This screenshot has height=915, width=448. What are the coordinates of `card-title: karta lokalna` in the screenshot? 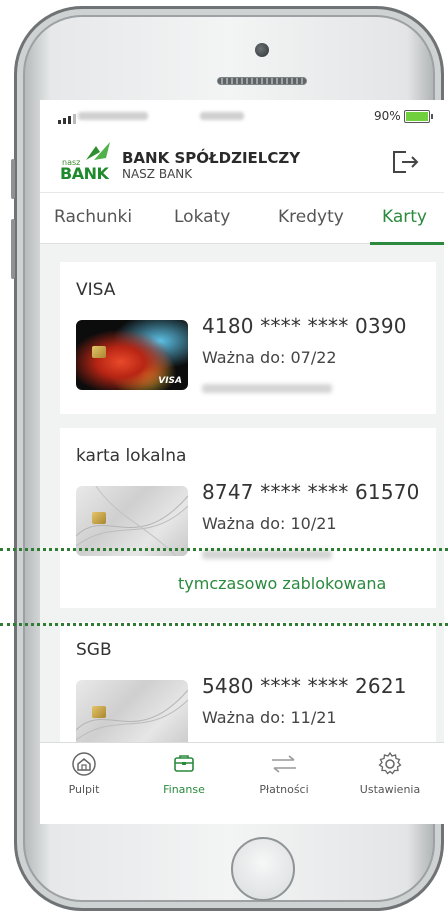 It's located at (131, 456).